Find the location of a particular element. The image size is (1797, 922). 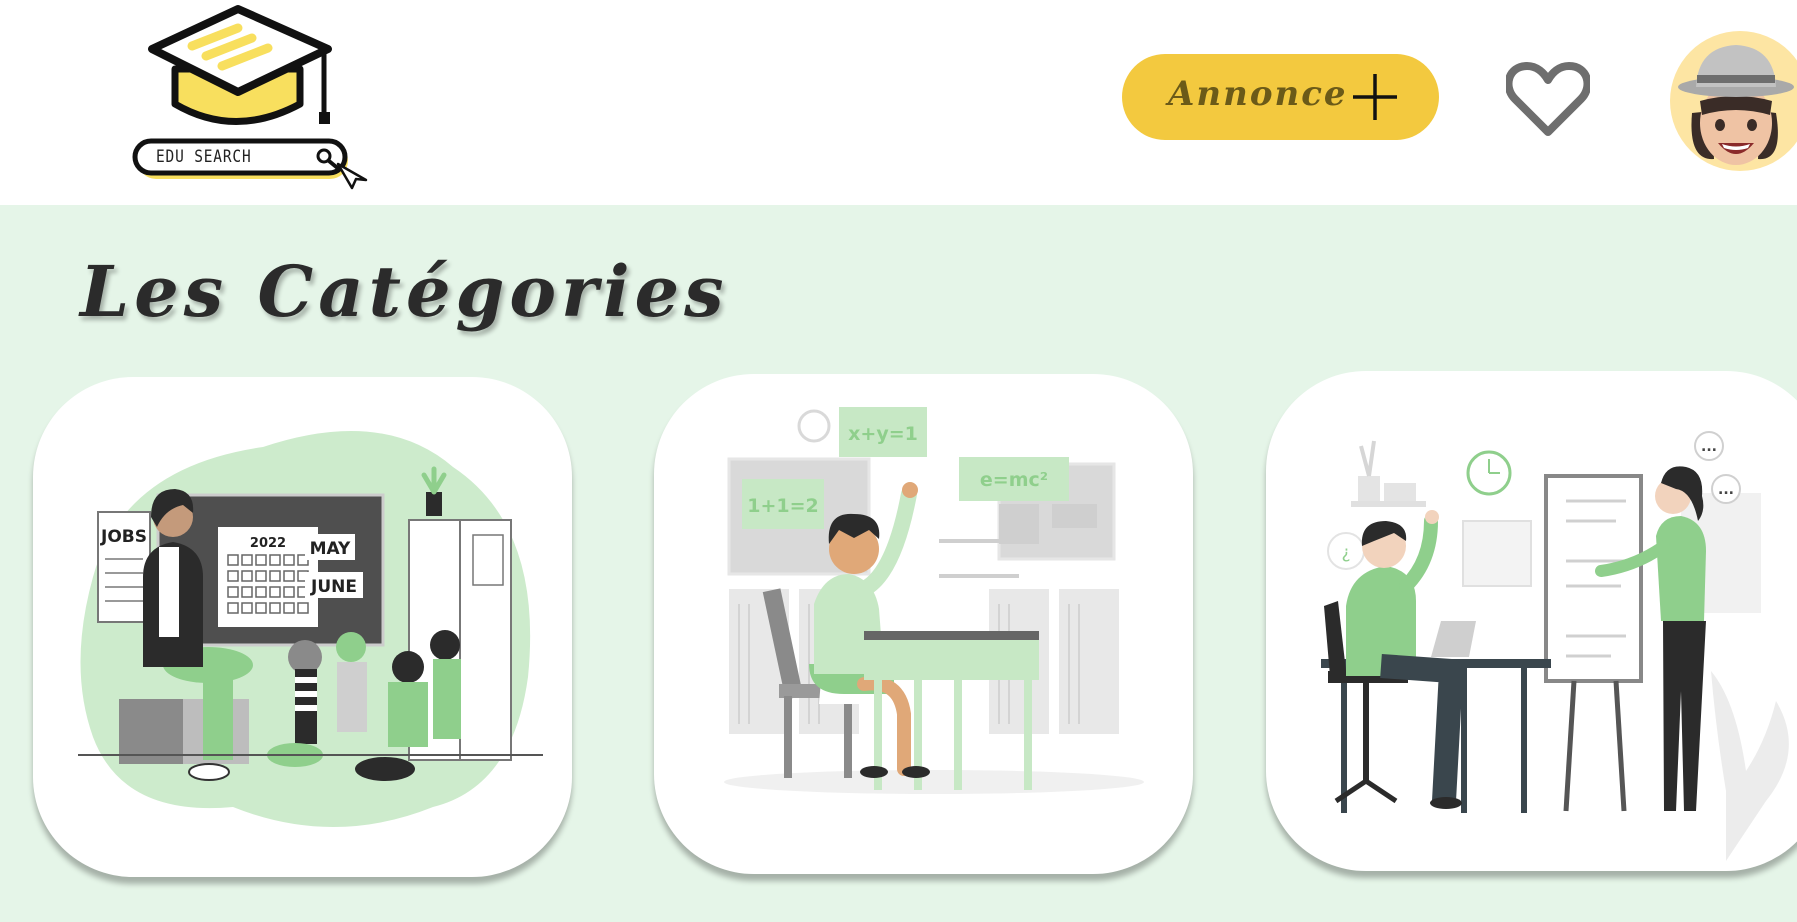

annonce-label: Annonce is located at coordinates (1258, 94).